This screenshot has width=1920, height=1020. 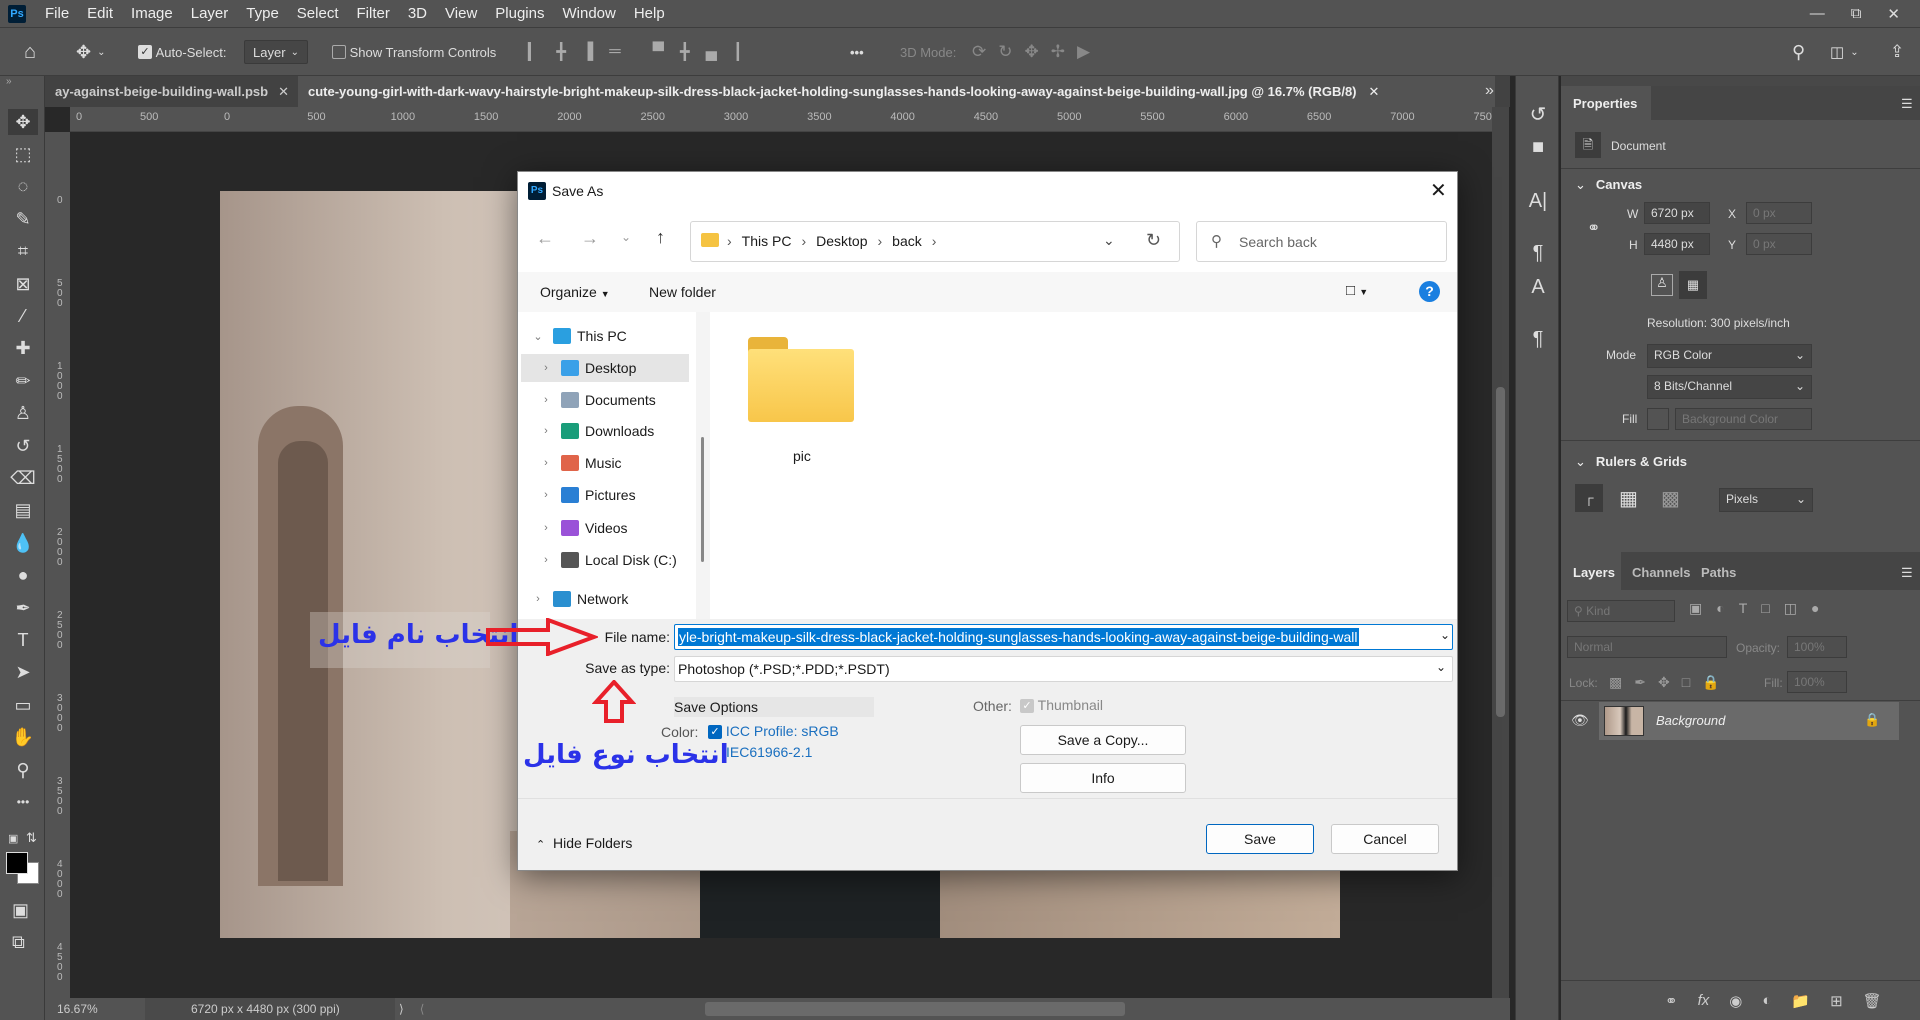 I want to click on link-layers-icon: ⚭, so click(x=1671, y=1001).